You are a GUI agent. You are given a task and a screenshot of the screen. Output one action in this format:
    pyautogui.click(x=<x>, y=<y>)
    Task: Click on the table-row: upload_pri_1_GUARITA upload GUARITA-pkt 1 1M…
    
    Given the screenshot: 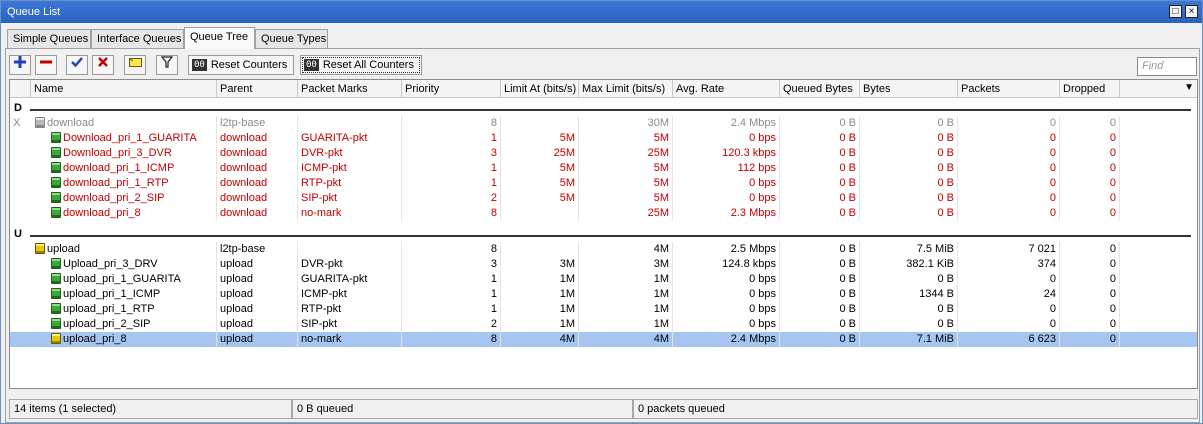 What is the action you would take?
    pyautogui.click(x=603, y=279)
    